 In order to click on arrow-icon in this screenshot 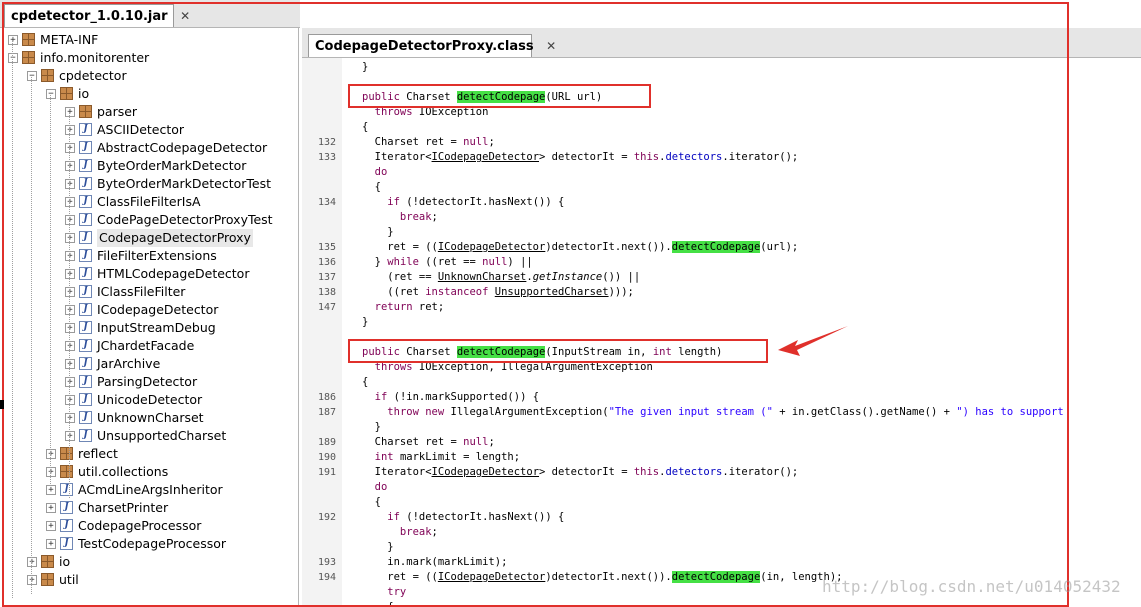, I will do `click(813, 341)`.